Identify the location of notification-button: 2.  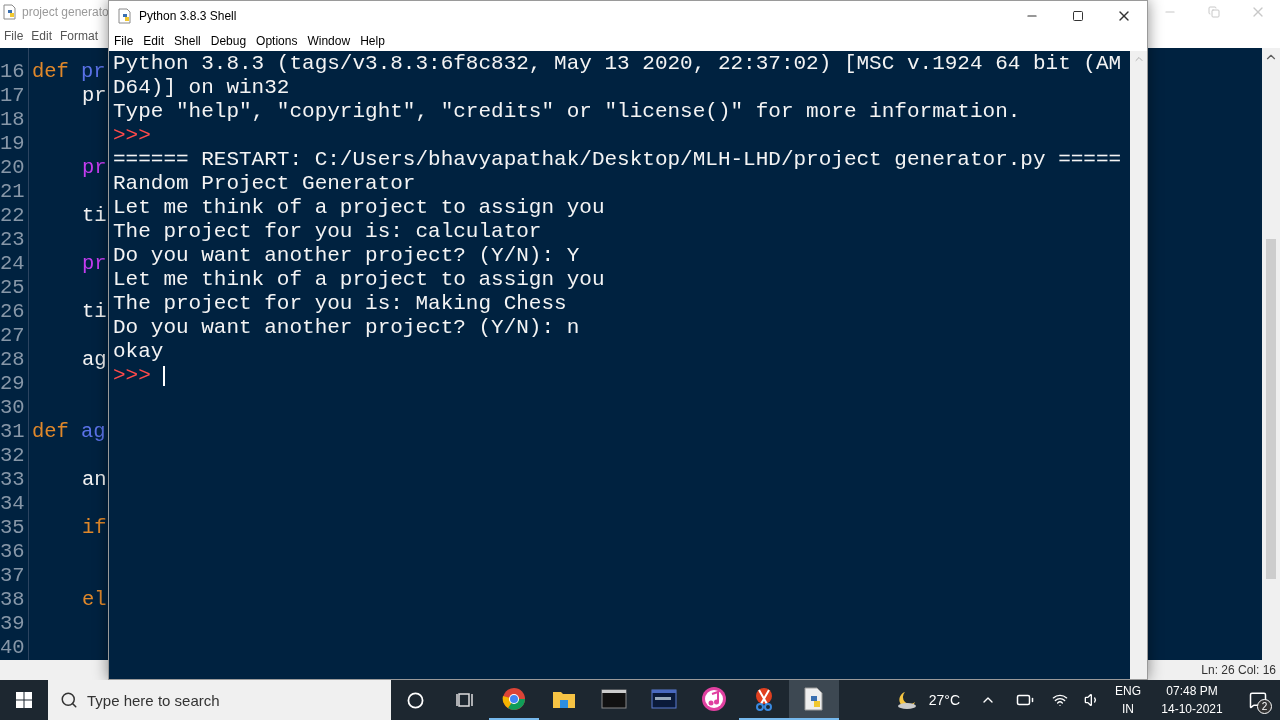
(1258, 700).